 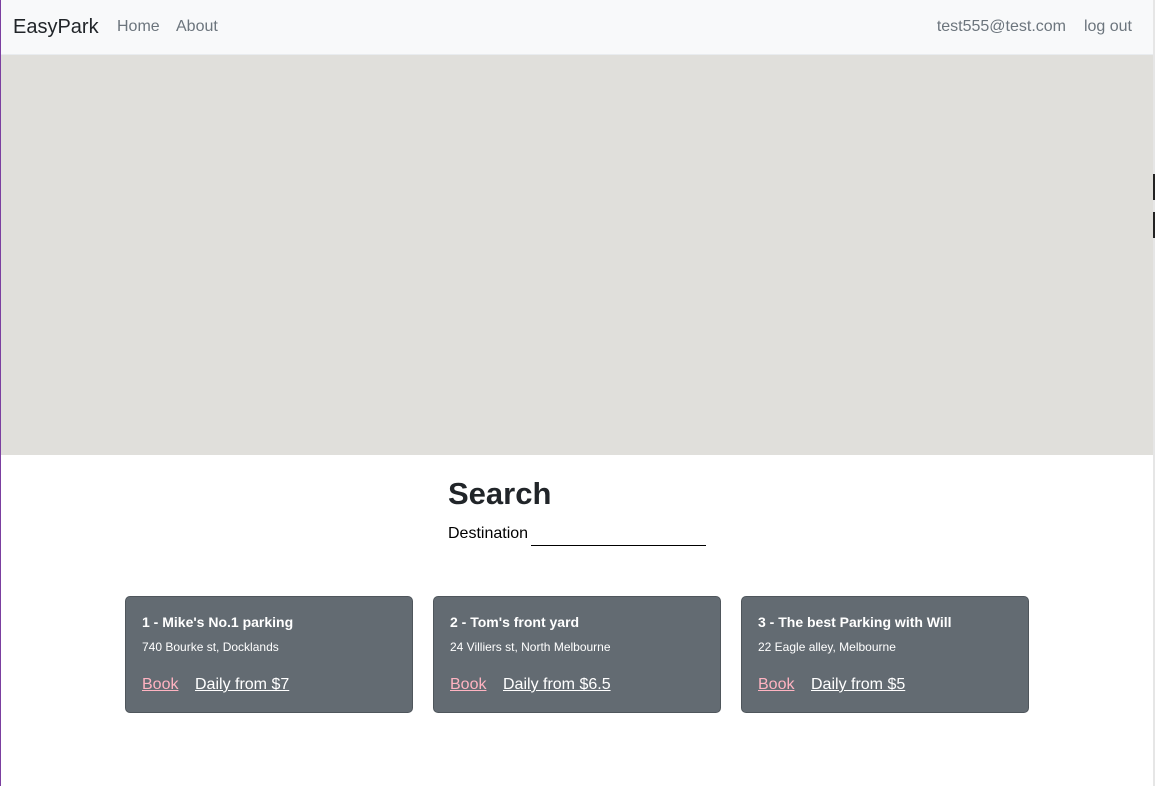 What do you see at coordinates (210, 647) in the screenshot?
I see `parking-address: 740 Bourke st, Docklands` at bounding box center [210, 647].